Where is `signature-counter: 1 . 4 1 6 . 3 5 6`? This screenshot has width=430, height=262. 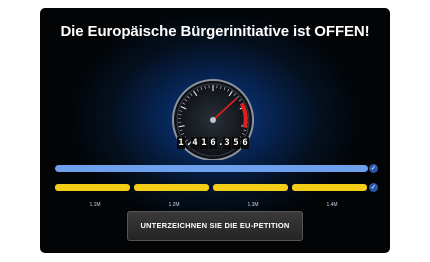 signature-counter: 1 . 4 1 6 . 3 5 6 is located at coordinates (213, 143).